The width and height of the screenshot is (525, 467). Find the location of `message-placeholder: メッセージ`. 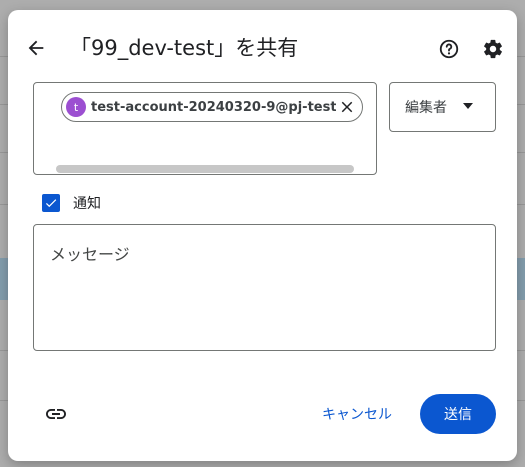

message-placeholder: メッセージ is located at coordinates (90, 254).